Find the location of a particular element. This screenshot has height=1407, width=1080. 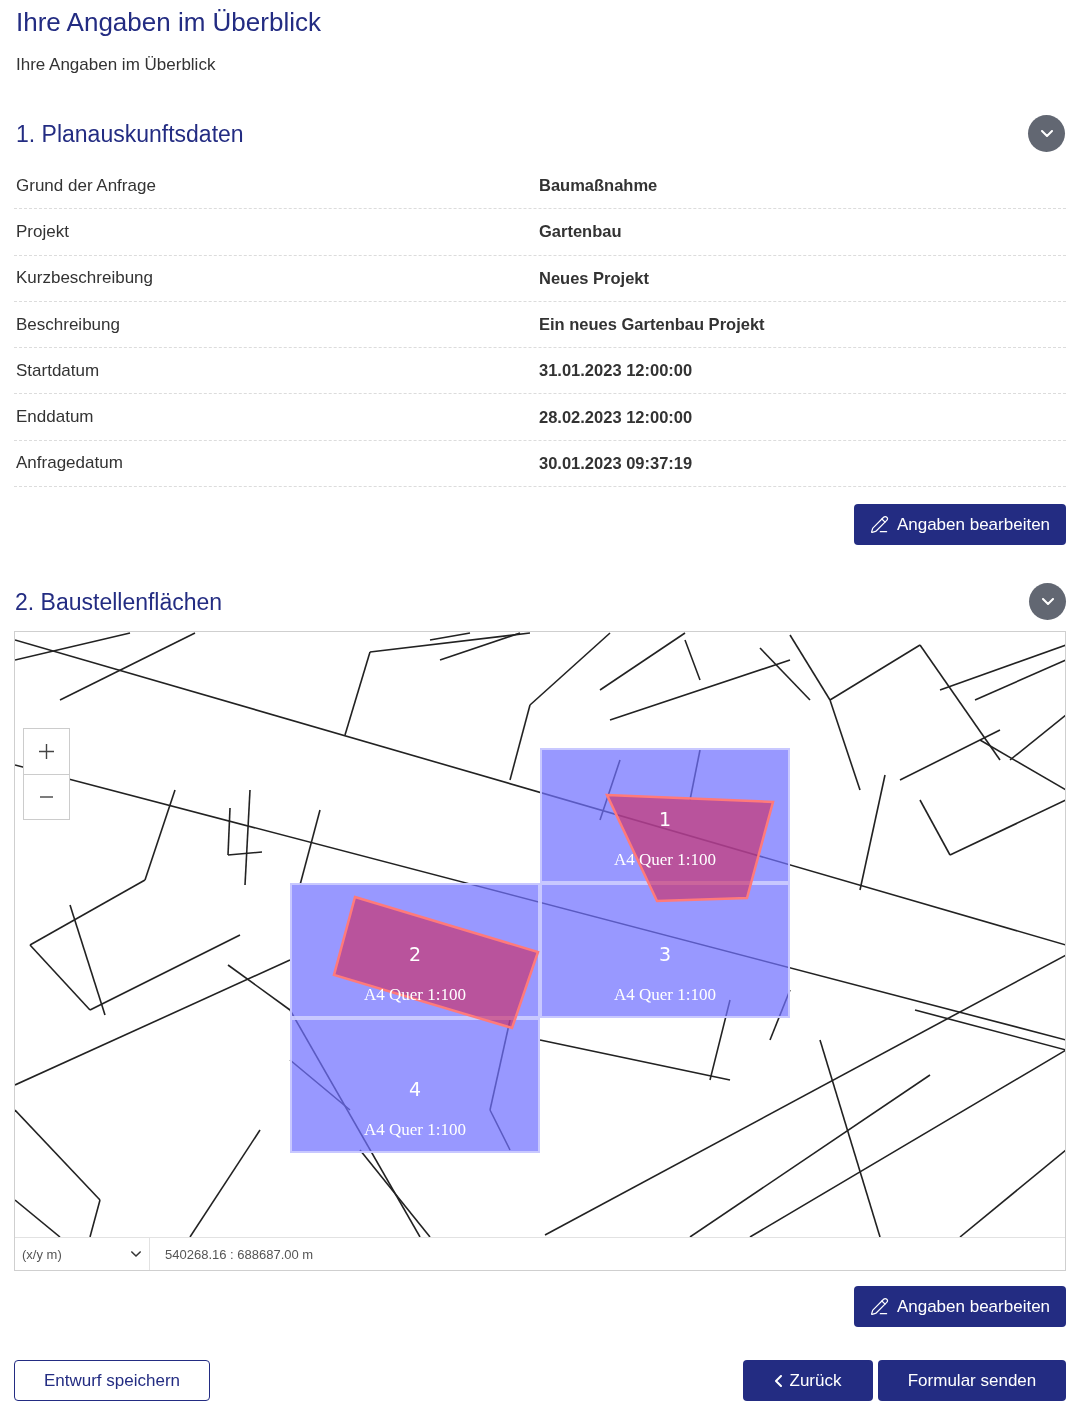

field-label: Startdatum is located at coordinates (58, 370).